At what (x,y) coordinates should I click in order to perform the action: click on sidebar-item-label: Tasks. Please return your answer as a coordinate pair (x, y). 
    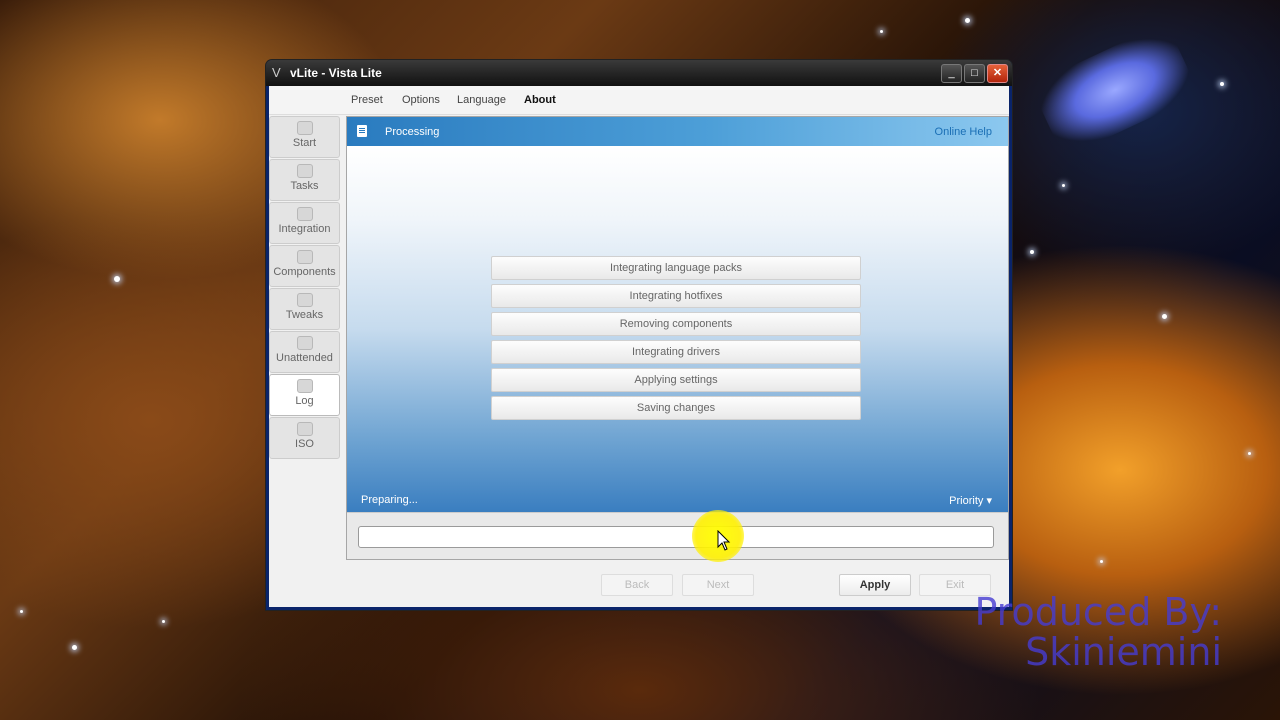
    Looking at the image, I should click on (304, 186).